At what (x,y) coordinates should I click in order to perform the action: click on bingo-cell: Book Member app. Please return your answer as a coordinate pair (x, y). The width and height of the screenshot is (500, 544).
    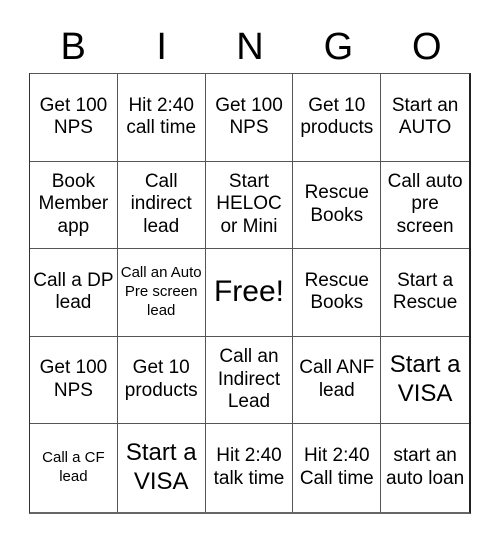
    Looking at the image, I should click on (74, 205).